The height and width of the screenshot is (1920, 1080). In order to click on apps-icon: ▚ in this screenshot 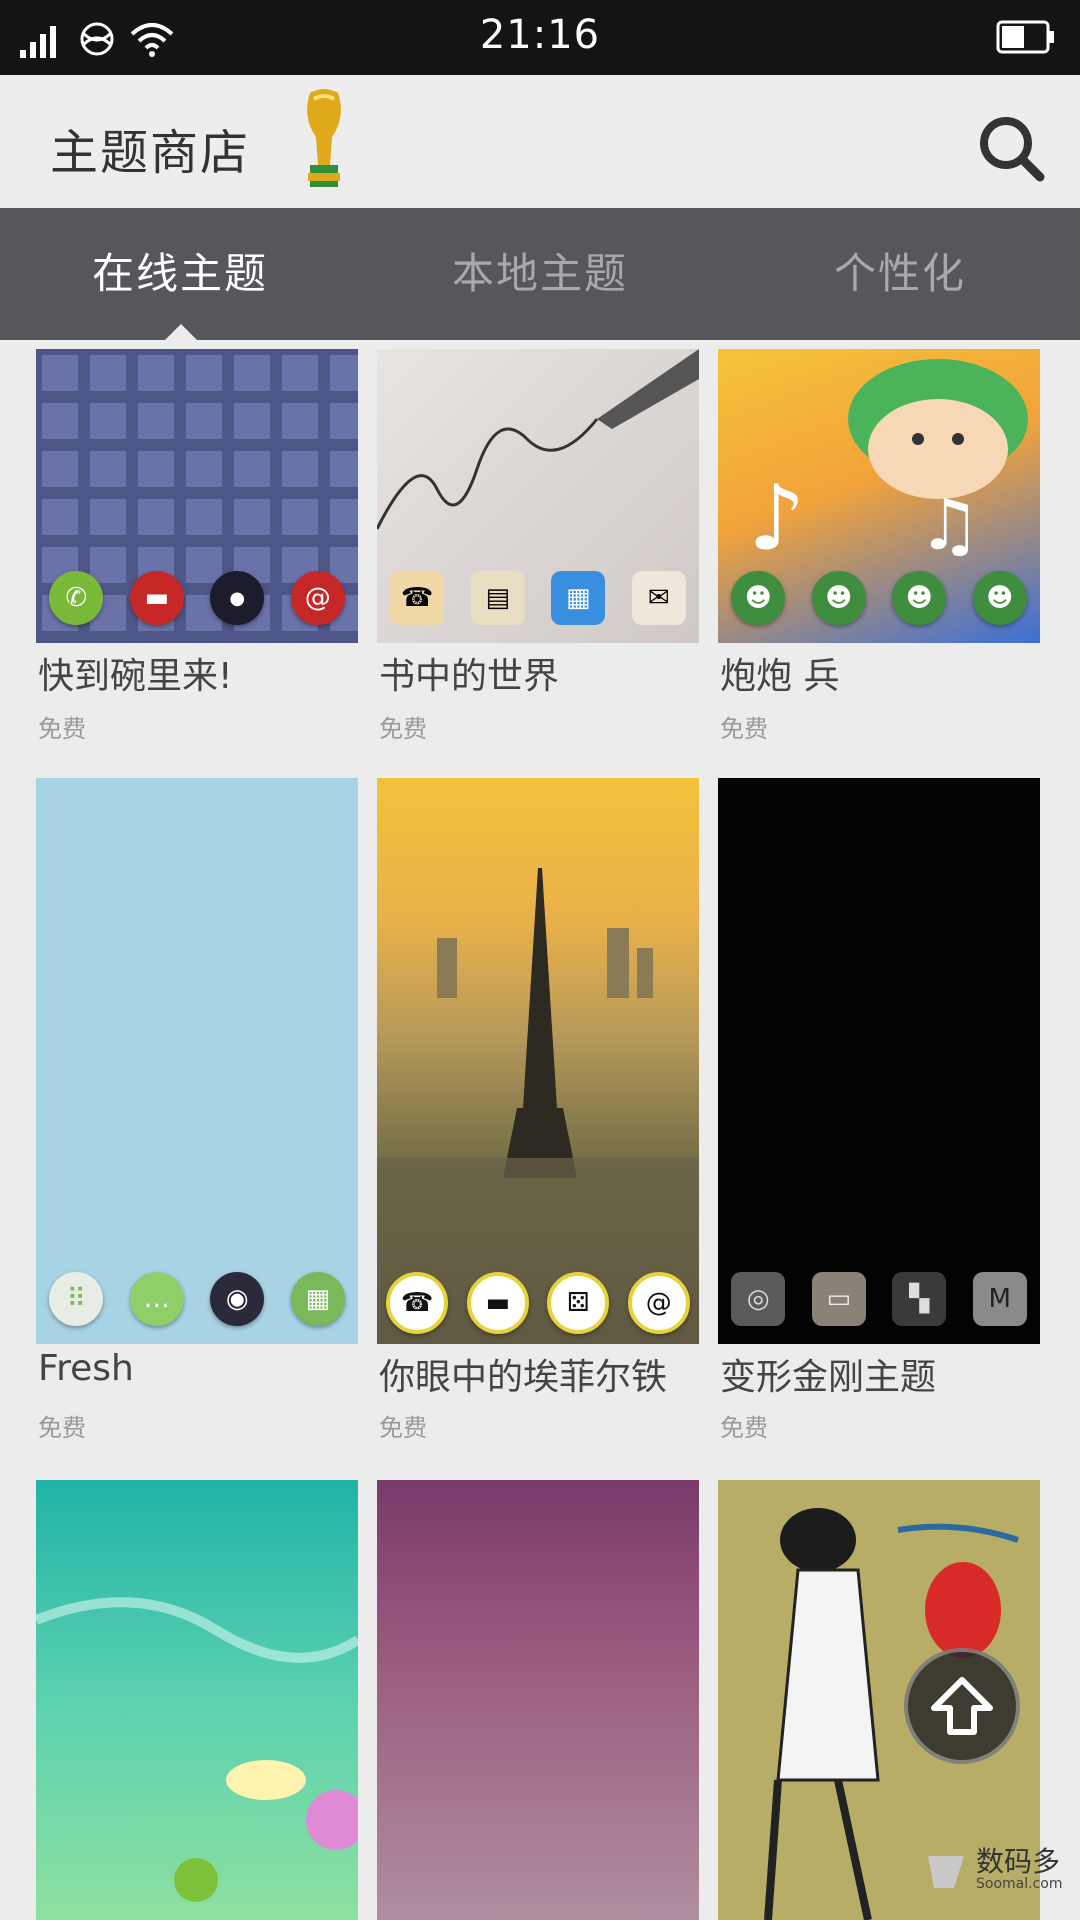, I will do `click(919, 1299)`.